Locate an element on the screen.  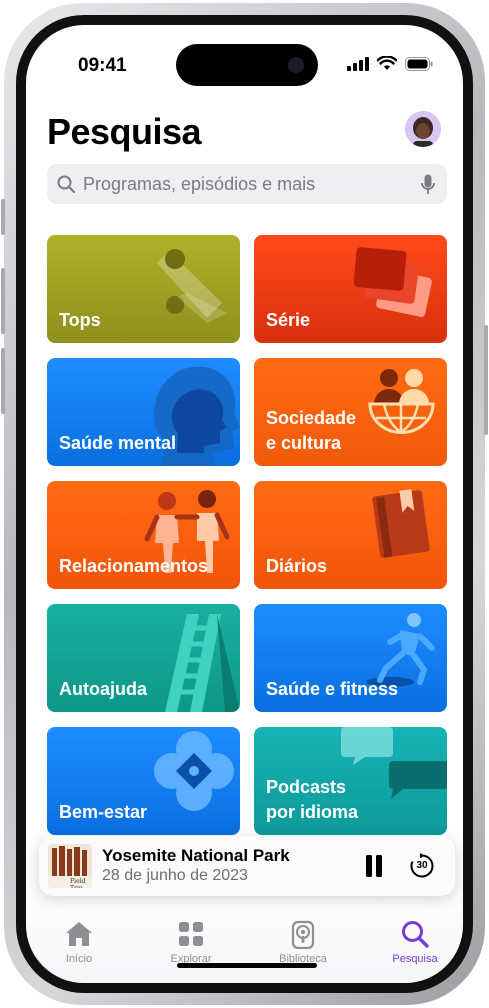
category-label: Saúde mental is located at coordinates (118, 443).